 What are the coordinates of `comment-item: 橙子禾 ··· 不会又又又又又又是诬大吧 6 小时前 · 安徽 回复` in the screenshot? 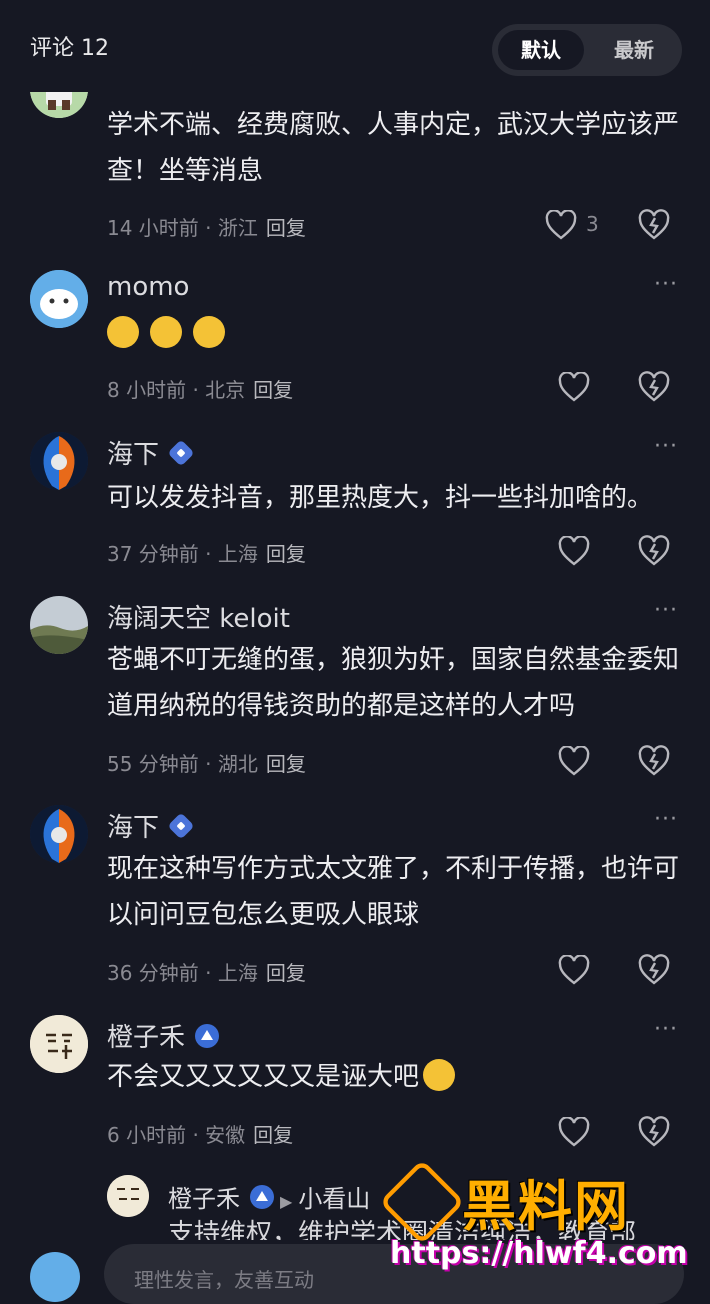 It's located at (355, 1090).